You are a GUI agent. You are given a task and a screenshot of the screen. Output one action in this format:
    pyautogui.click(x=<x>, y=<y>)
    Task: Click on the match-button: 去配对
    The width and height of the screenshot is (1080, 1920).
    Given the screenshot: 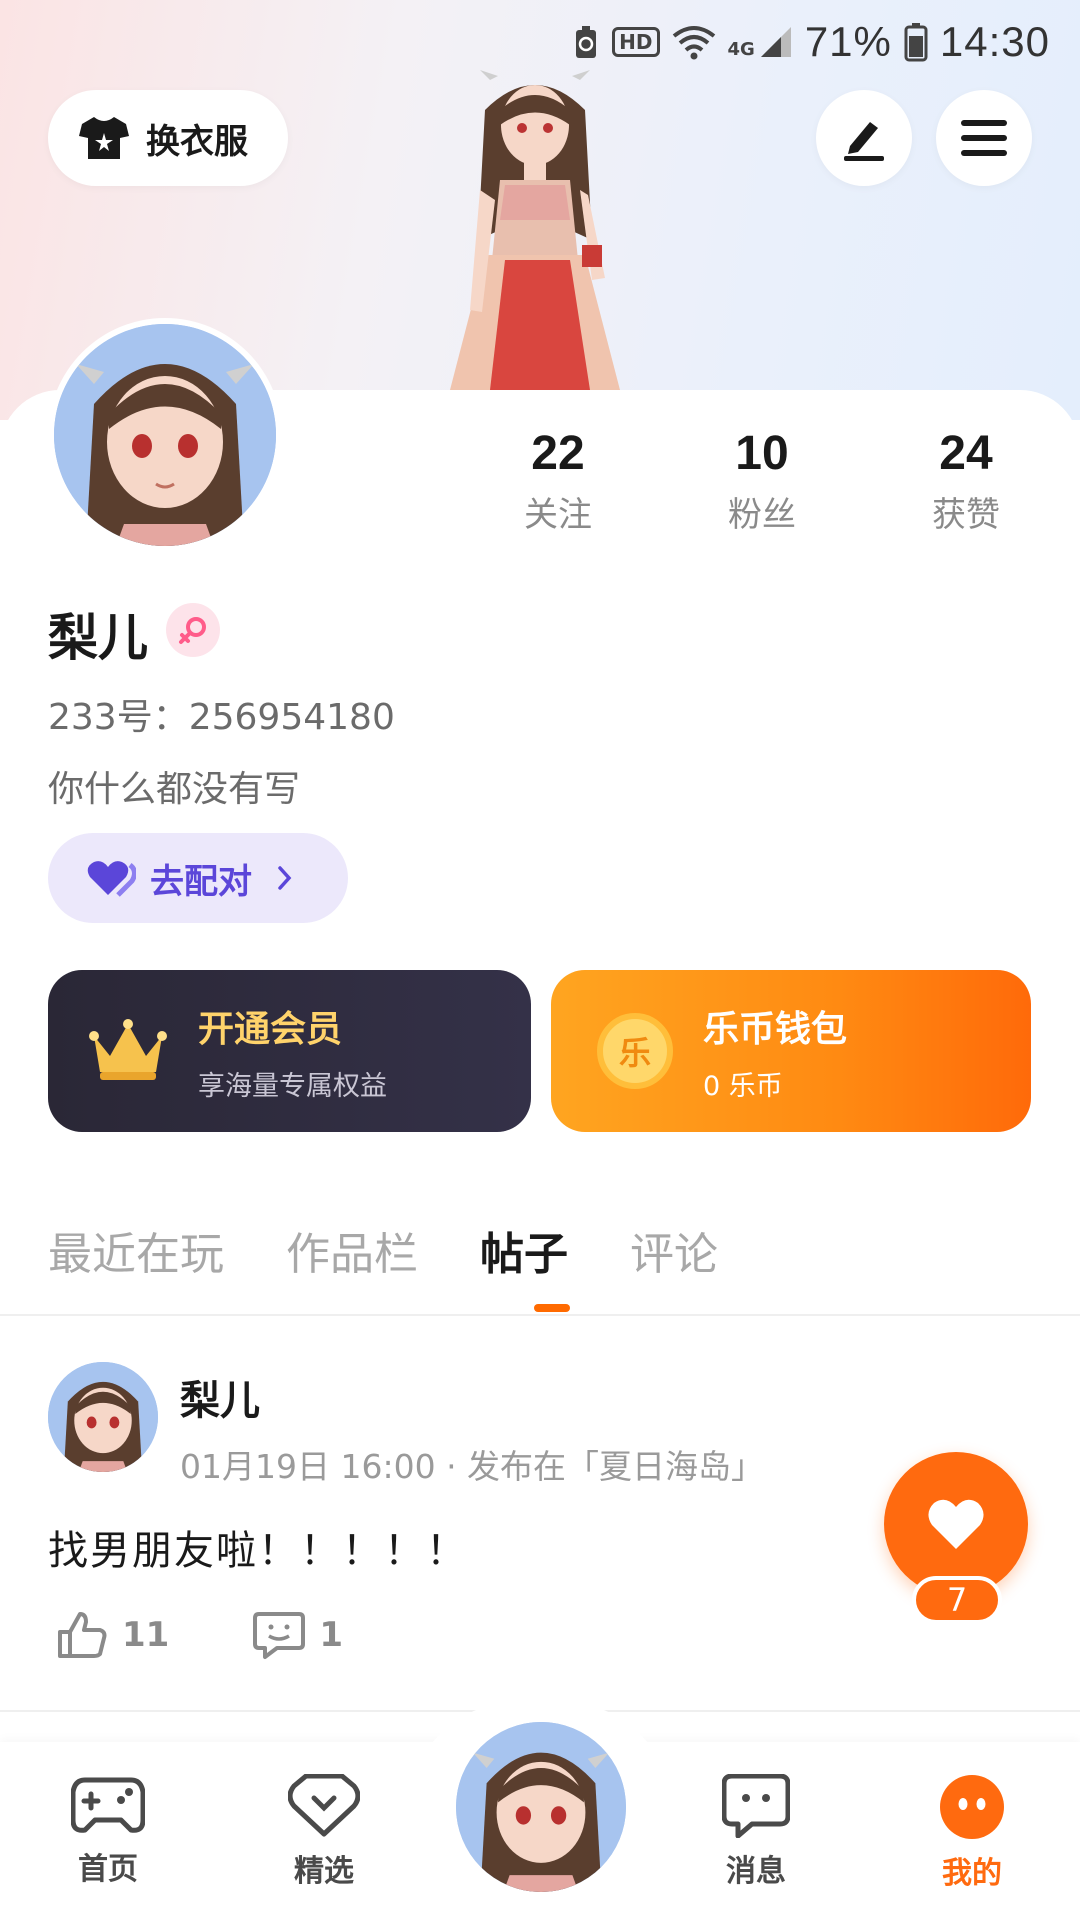 What is the action you would take?
    pyautogui.click(x=198, y=878)
    